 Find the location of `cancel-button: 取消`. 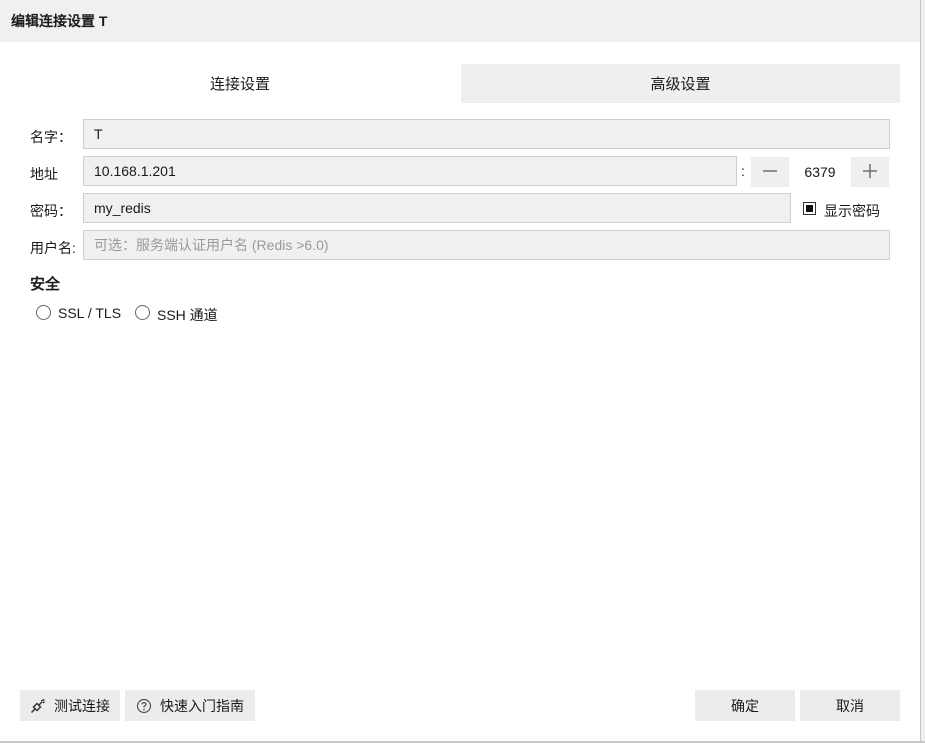

cancel-button: 取消 is located at coordinates (850, 705).